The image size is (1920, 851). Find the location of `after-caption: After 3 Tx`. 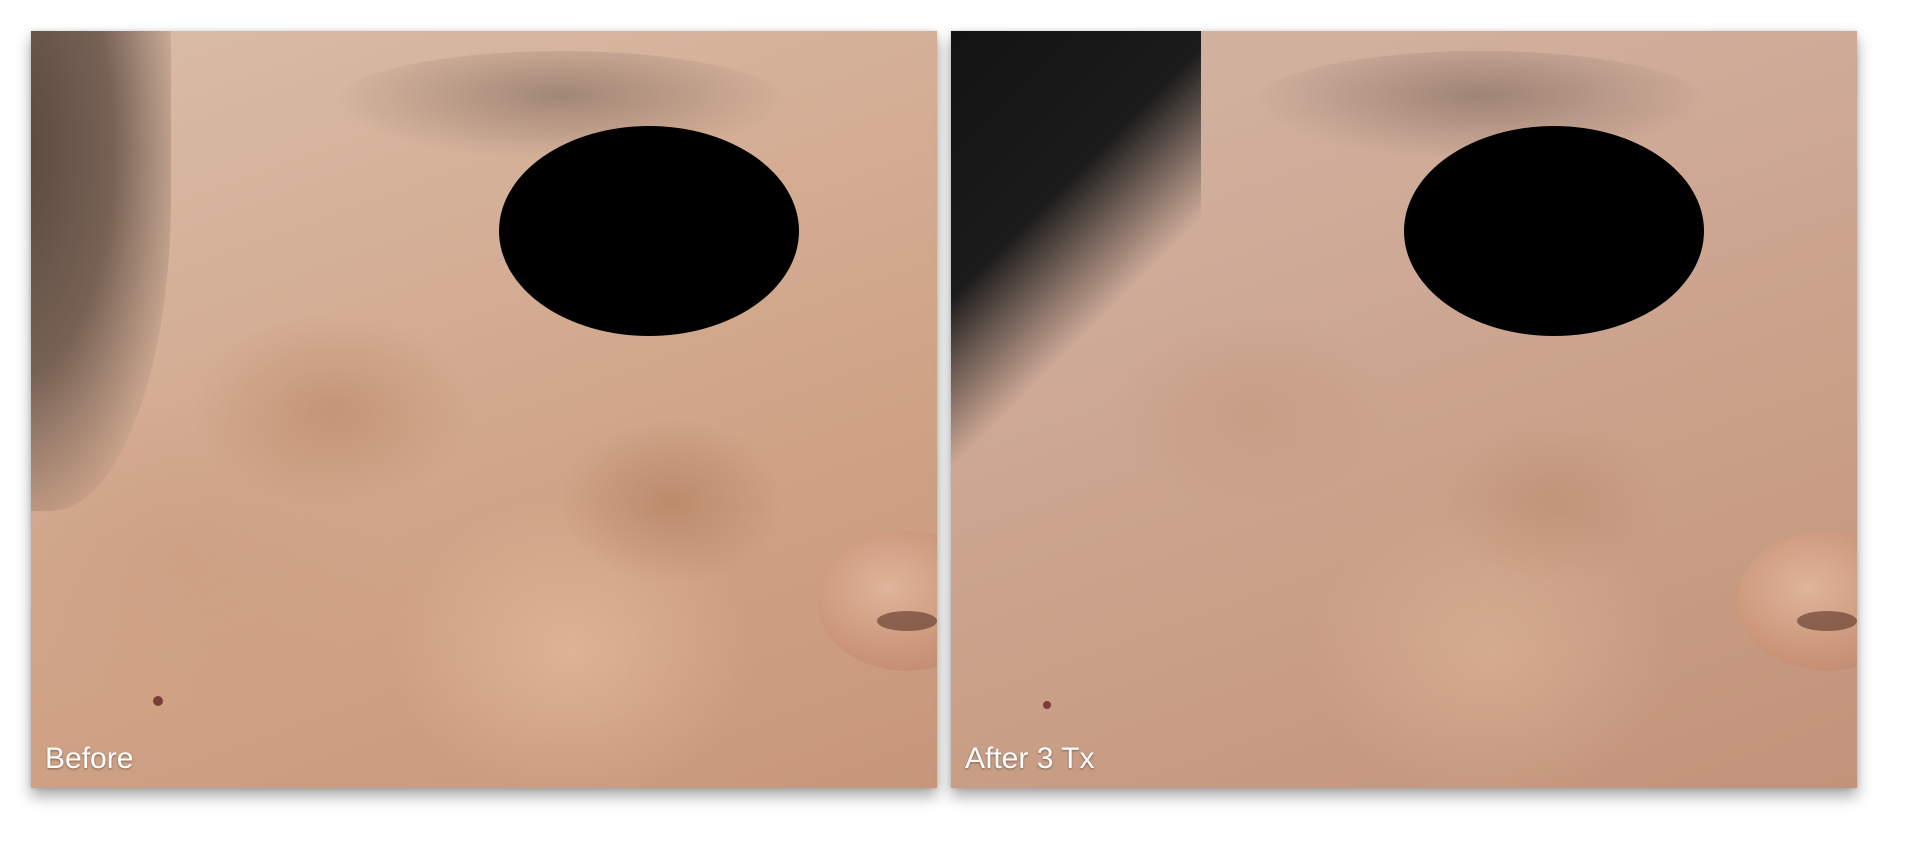

after-caption: After 3 Tx is located at coordinates (1030, 758).